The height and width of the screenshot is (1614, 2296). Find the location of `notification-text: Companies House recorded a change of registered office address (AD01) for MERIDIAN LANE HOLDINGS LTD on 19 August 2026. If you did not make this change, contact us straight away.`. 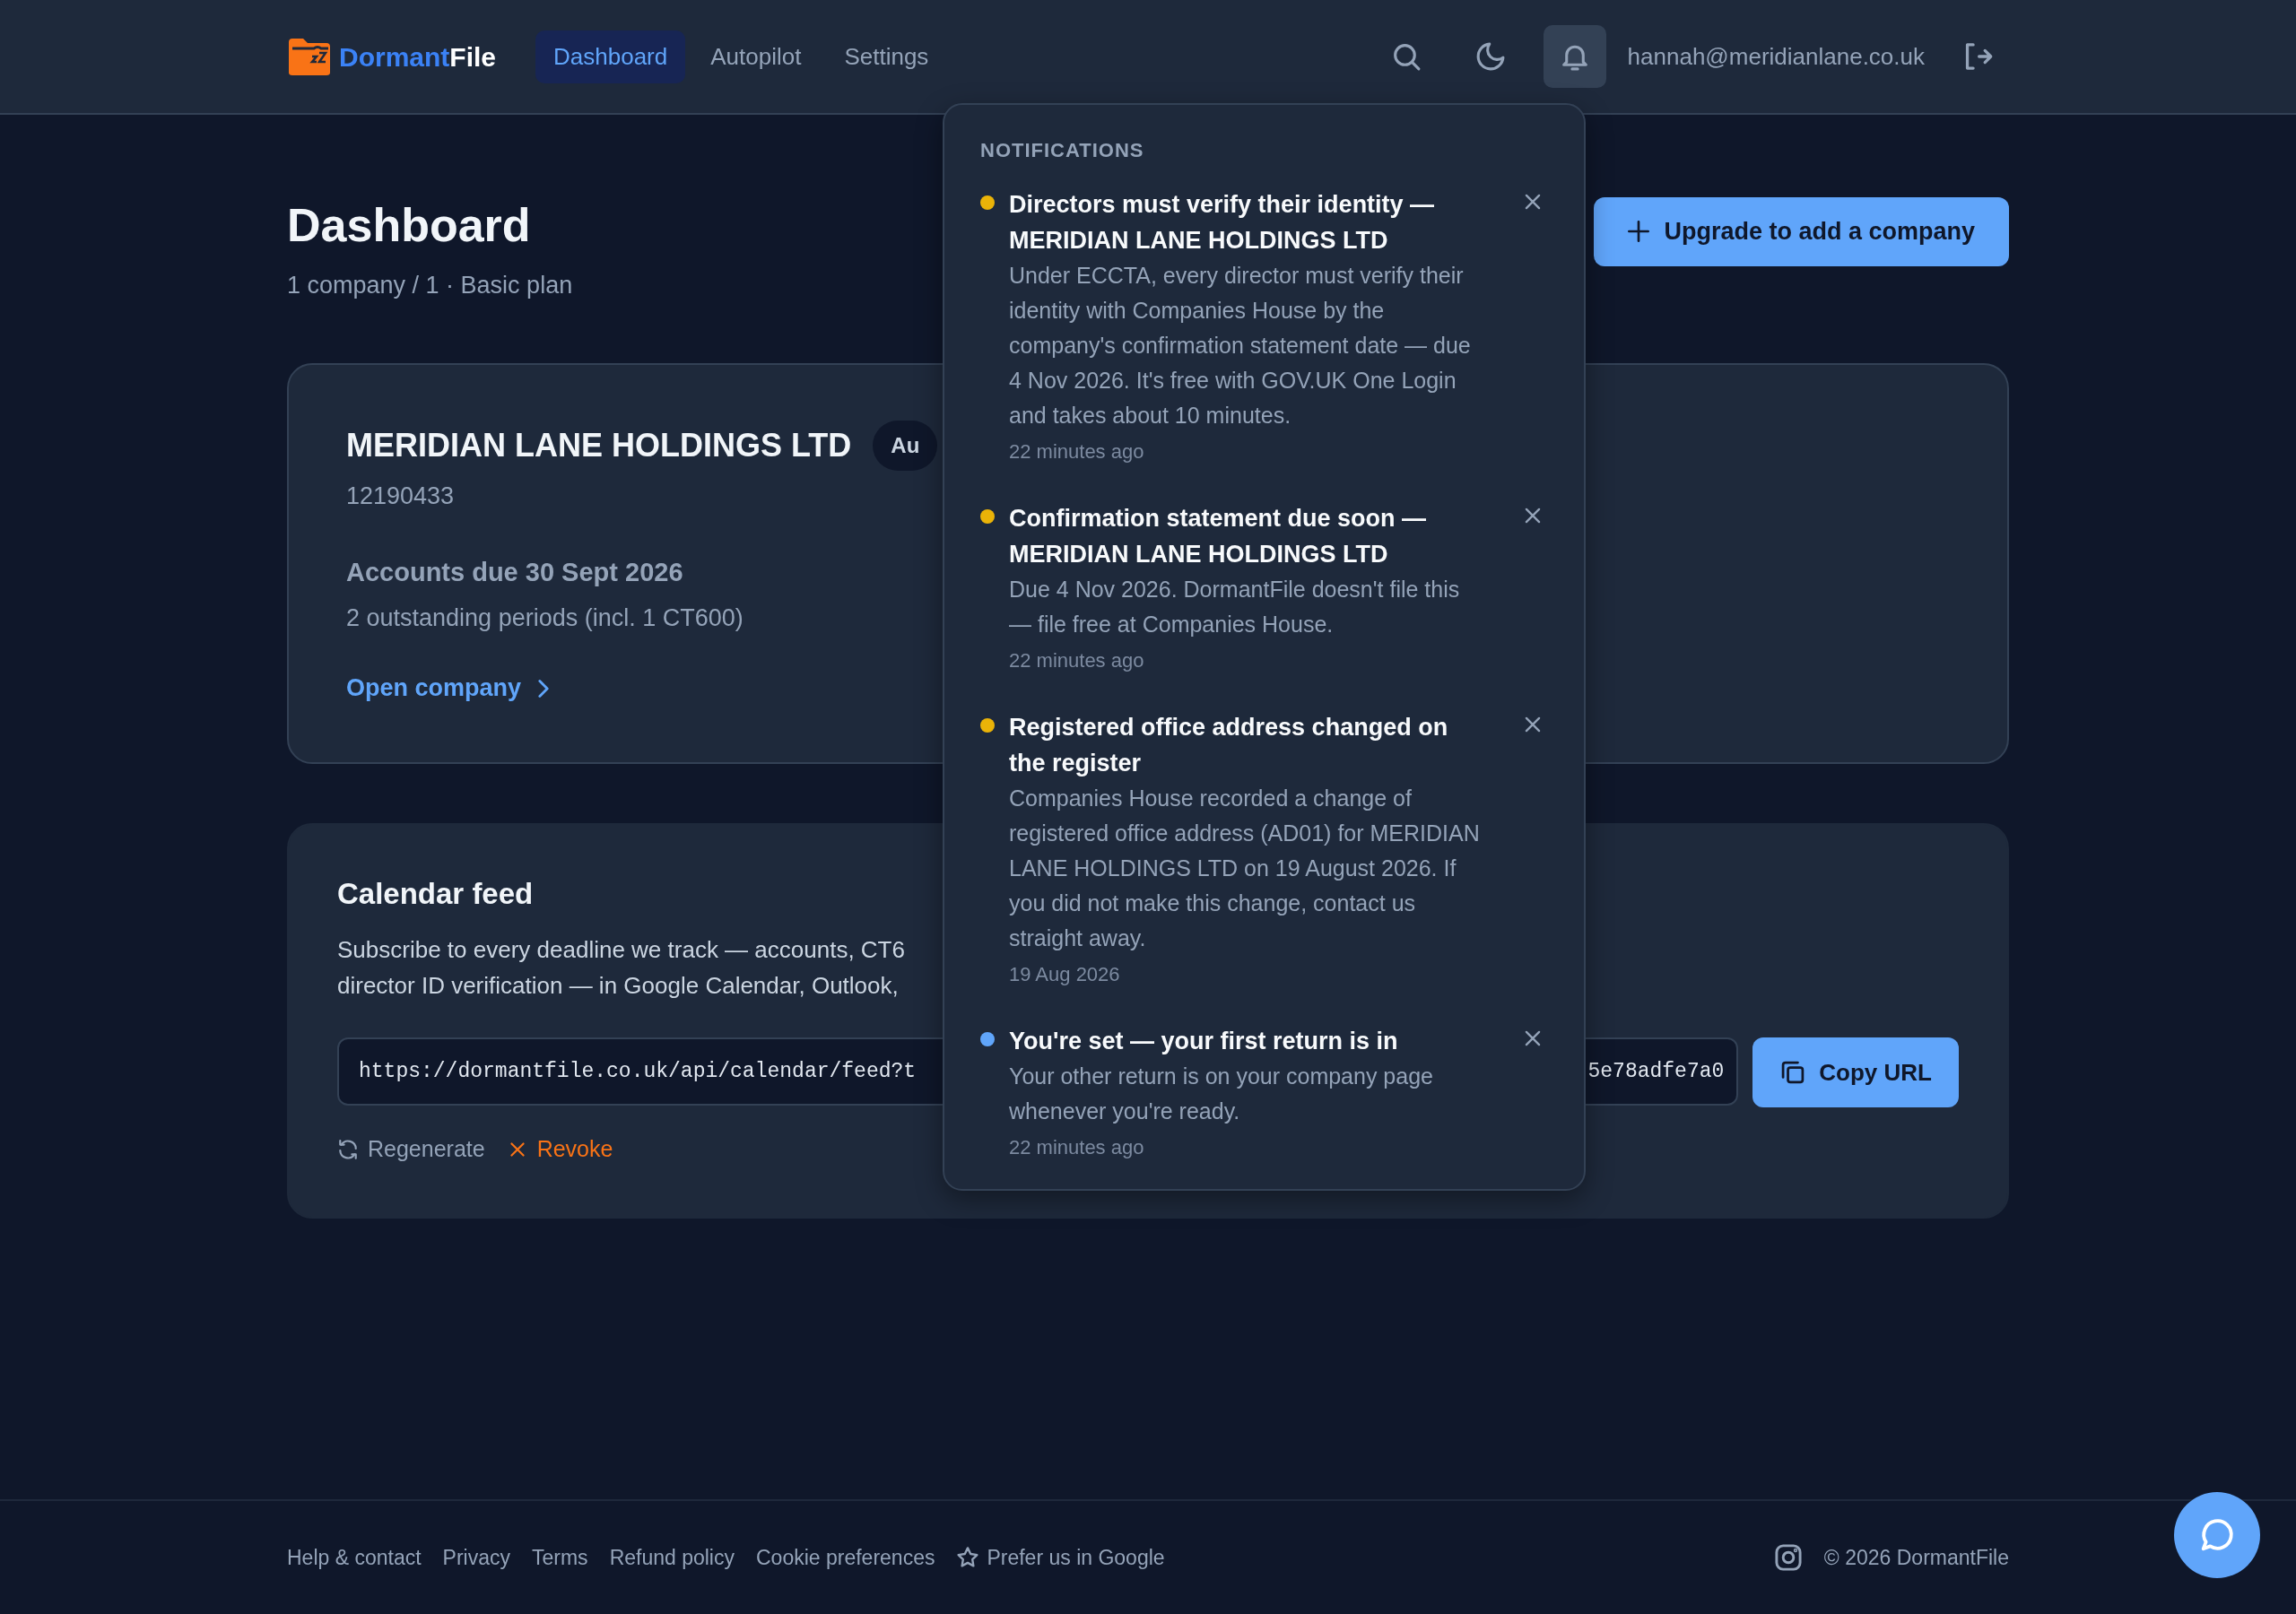

notification-text: Companies House recorded a change of registered office address (AD01) for MERIDIAN LANE HOLDINGS LTD on 19 August 2026. If you did not make this change, contact us straight away. is located at coordinates (1245, 868).